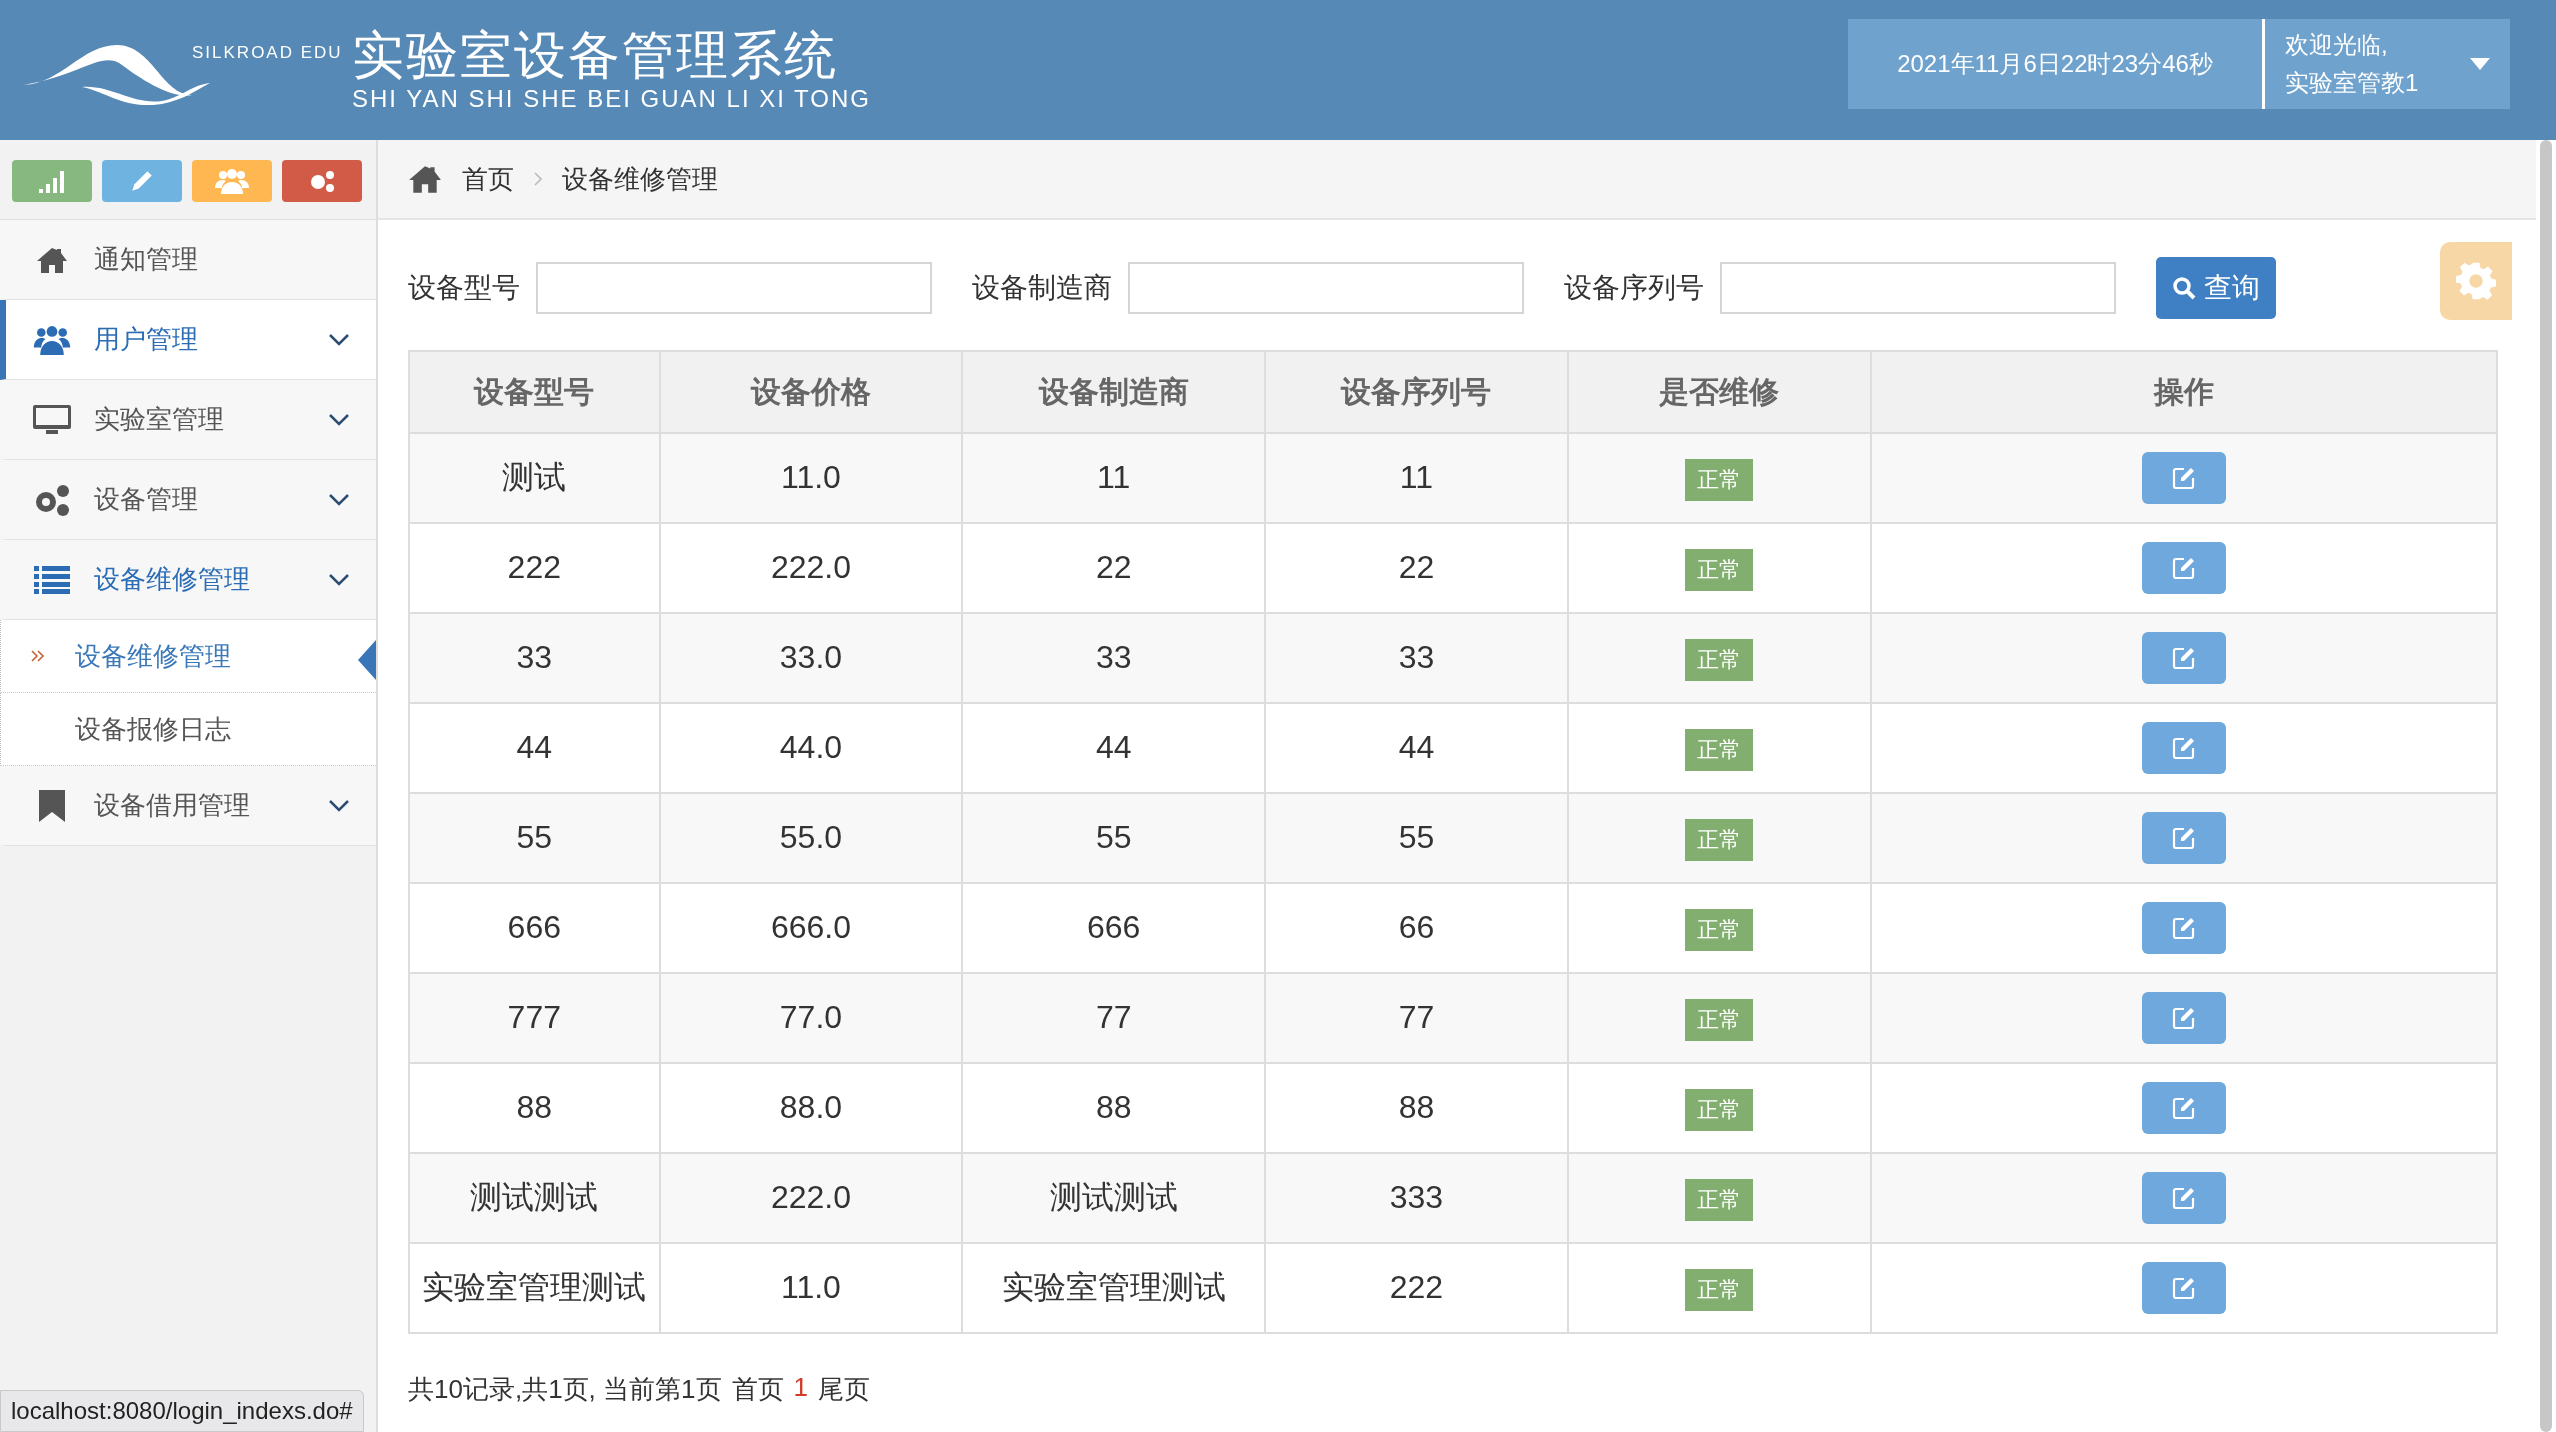 This screenshot has height=1432, width=2556. What do you see at coordinates (159, 419) in the screenshot?
I see `menu-label: 实验室管理` at bounding box center [159, 419].